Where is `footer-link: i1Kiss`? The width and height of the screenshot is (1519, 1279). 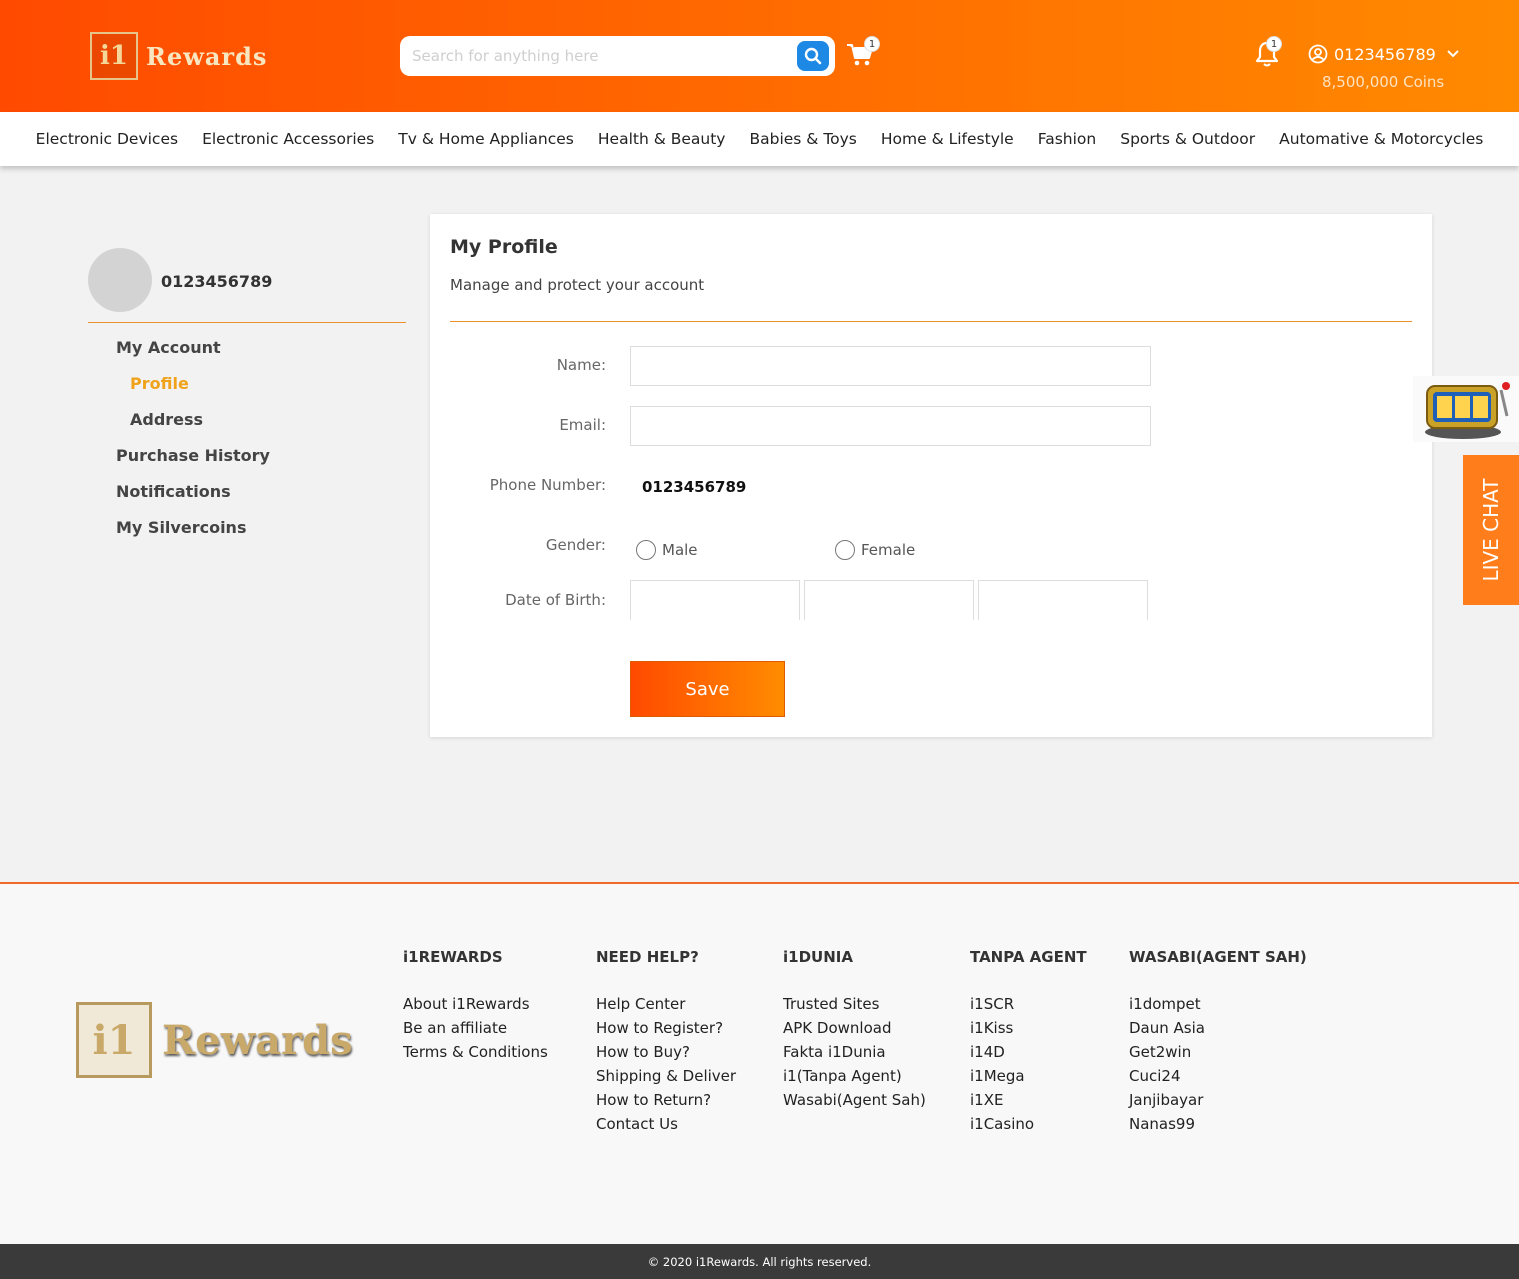 footer-link: i1Kiss is located at coordinates (1028, 1028).